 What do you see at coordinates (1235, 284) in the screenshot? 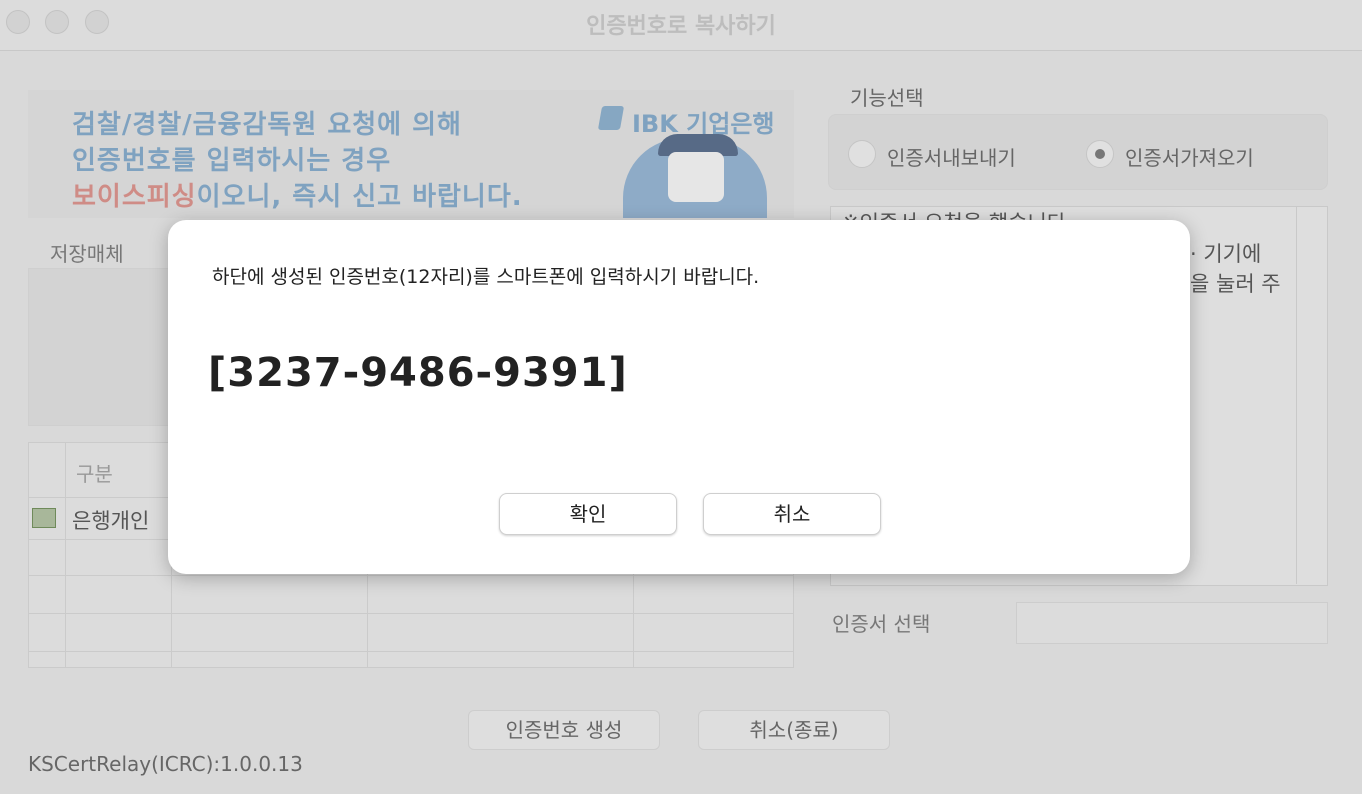
I see `notice-line-3: 을 눌러 주` at bounding box center [1235, 284].